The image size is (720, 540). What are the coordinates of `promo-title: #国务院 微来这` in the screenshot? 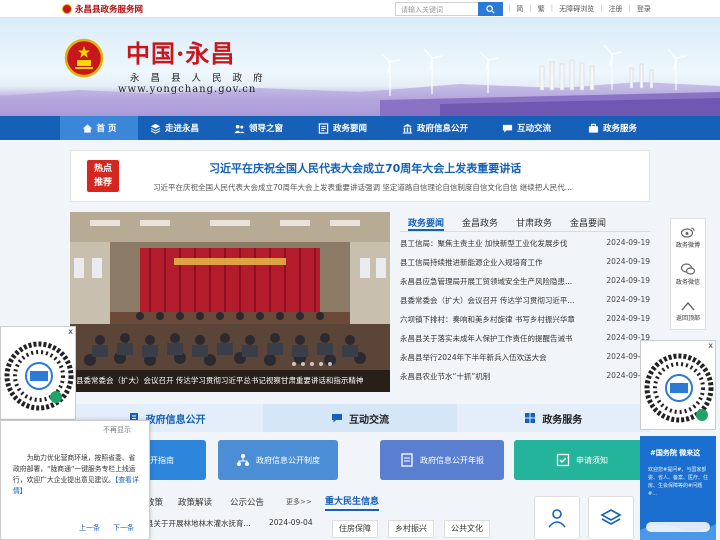 It's located at (675, 453).